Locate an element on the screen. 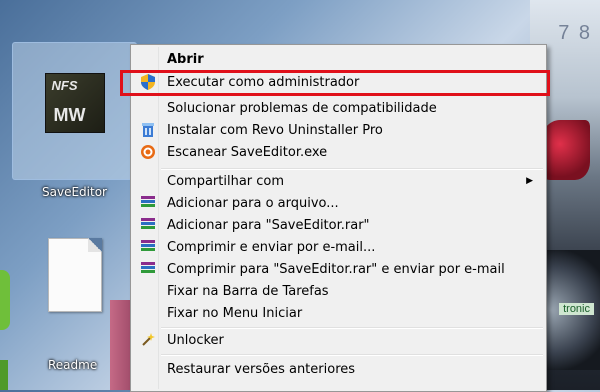  menu-item-label: Abrir is located at coordinates (185, 59).